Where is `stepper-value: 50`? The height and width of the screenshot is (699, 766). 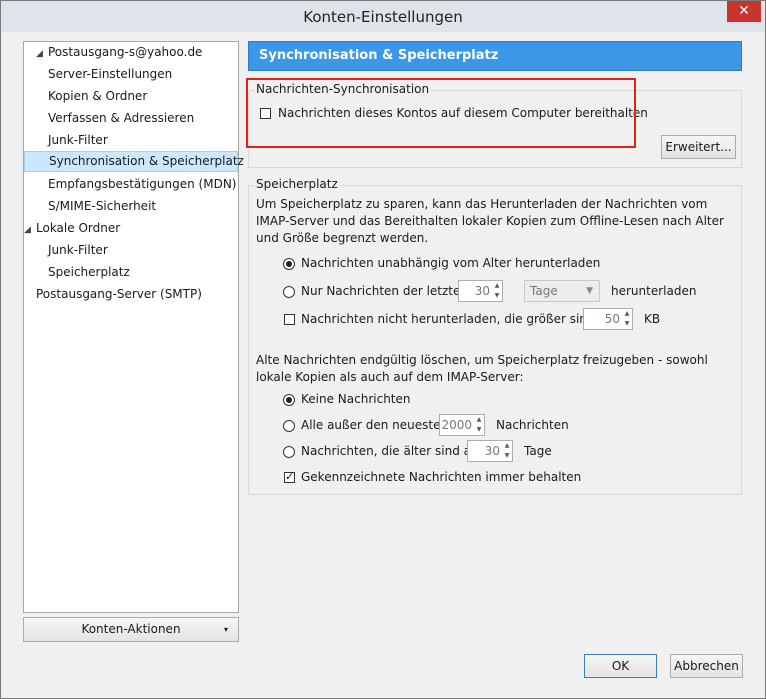 stepper-value: 50 is located at coordinates (612, 319).